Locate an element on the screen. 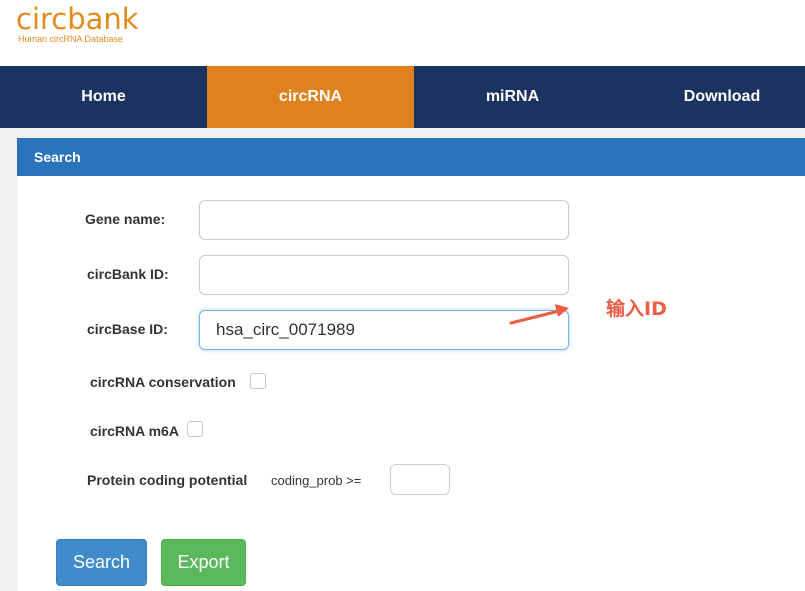 The height and width of the screenshot is (591, 805). m6a-checkbox is located at coordinates (195, 429).